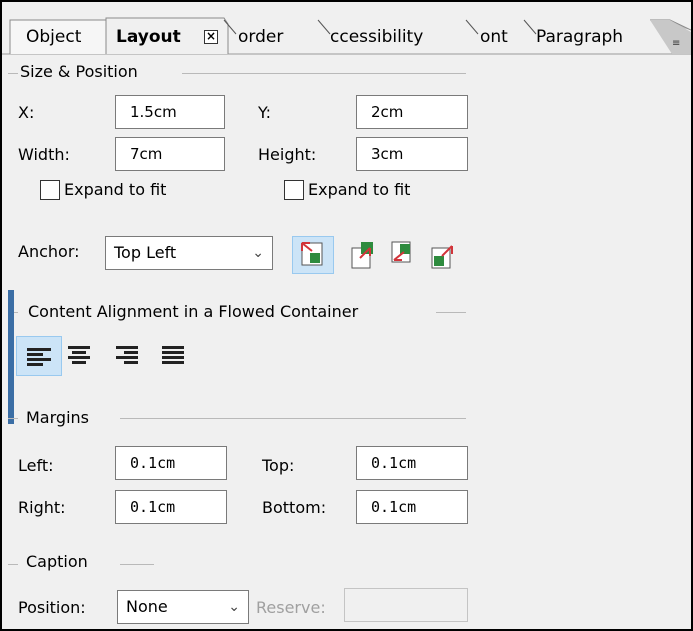 The width and height of the screenshot is (693, 631). What do you see at coordinates (128, 356) in the screenshot?
I see `align-right-icon` at bounding box center [128, 356].